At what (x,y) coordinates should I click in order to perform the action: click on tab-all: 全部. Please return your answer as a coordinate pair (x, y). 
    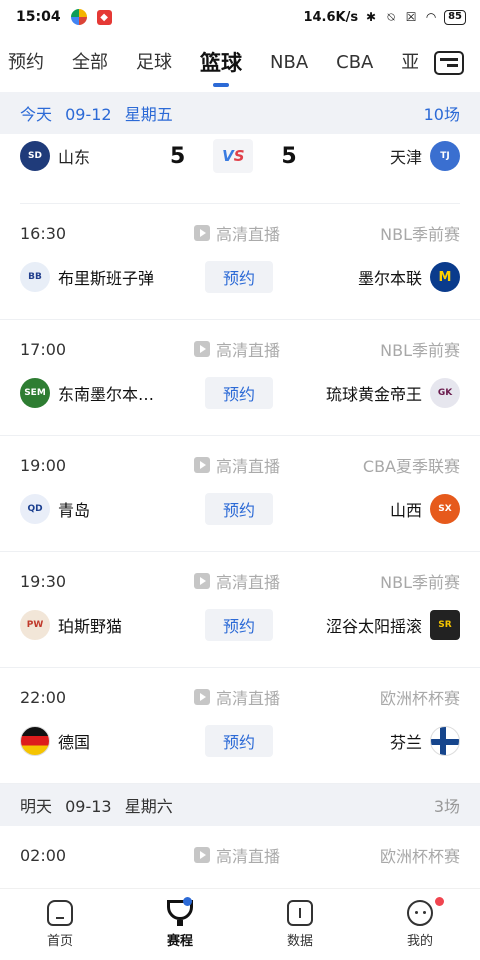
    Looking at the image, I should click on (90, 63).